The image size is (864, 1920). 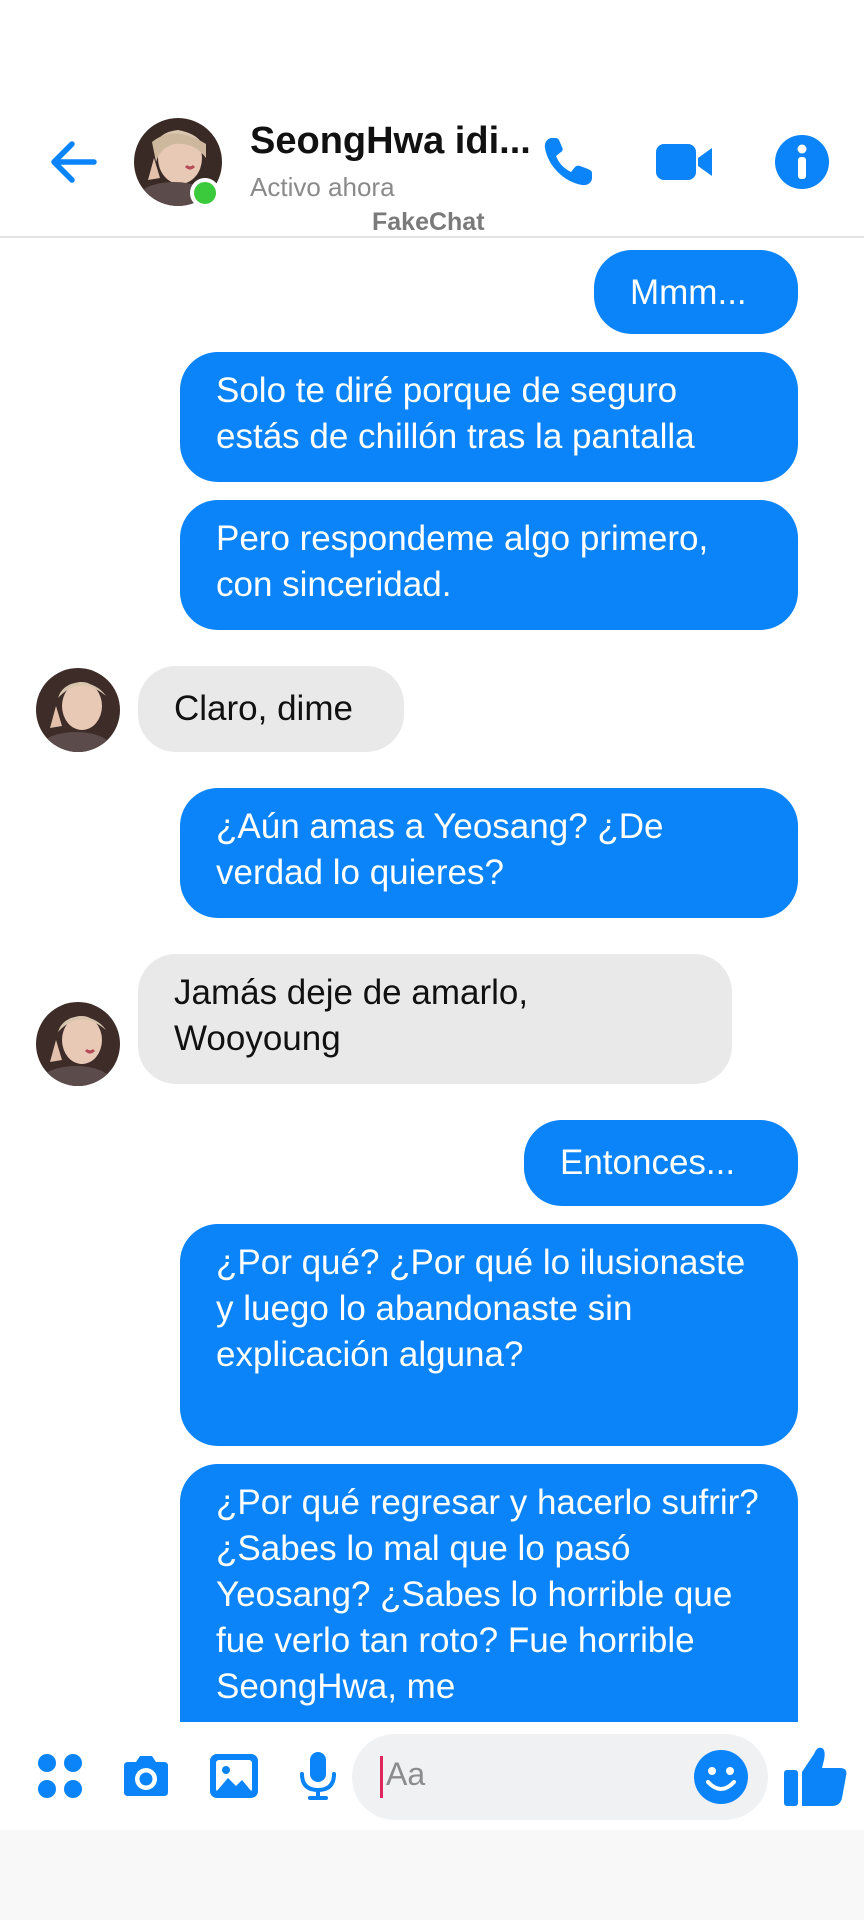 I want to click on message-bubble-incoming: Claro, dime, so click(x=271, y=709).